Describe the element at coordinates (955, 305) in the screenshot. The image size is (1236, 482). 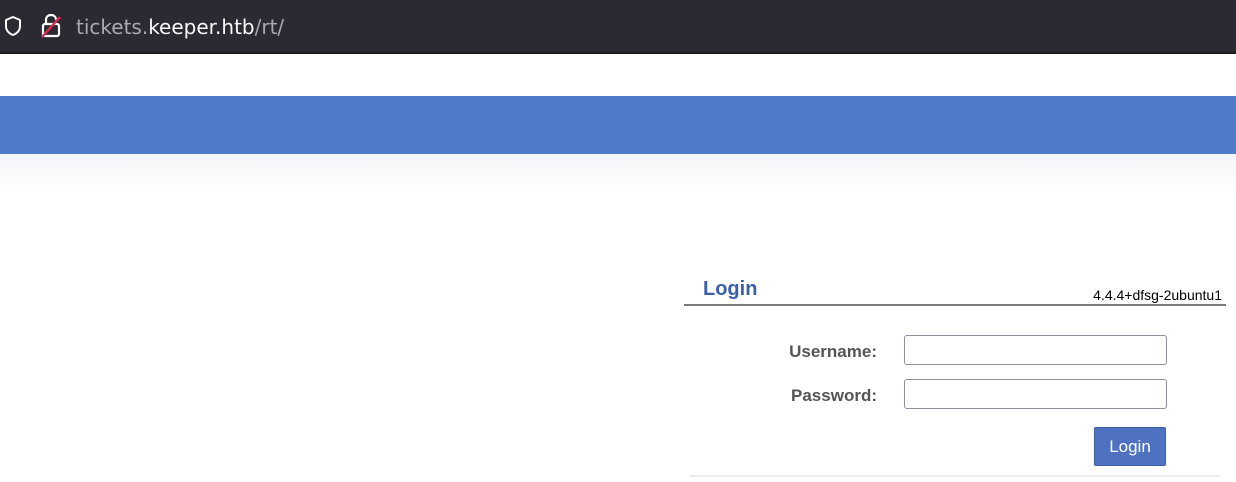
I see `title-divider` at that location.